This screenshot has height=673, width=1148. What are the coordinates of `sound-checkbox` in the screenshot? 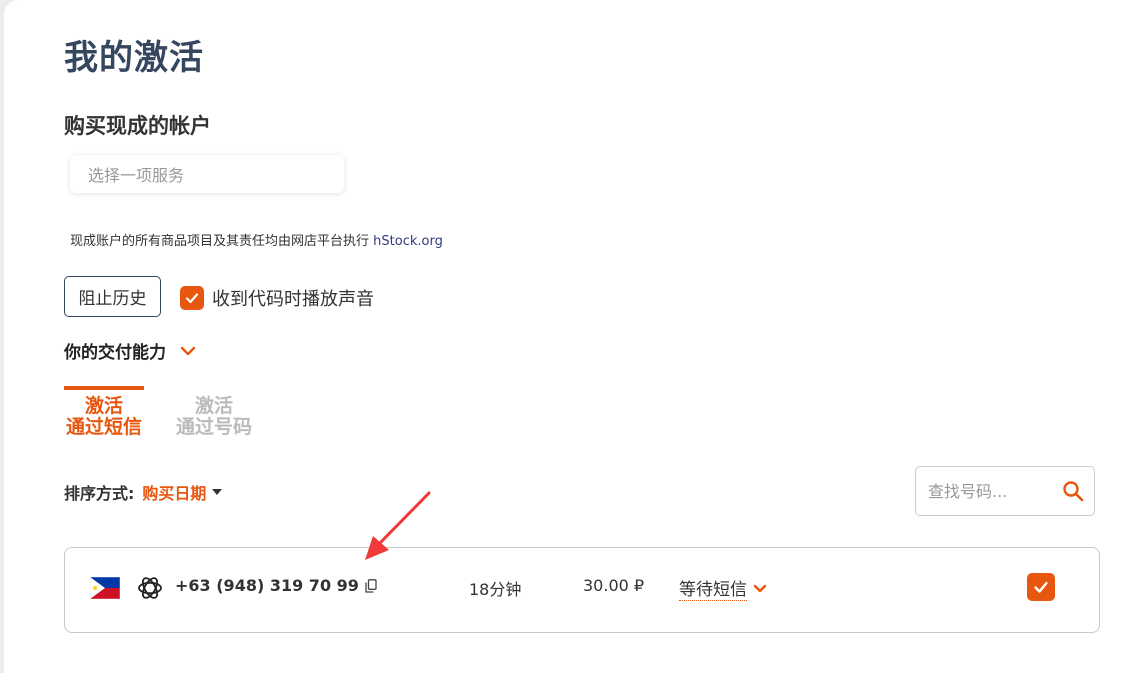 It's located at (192, 298).